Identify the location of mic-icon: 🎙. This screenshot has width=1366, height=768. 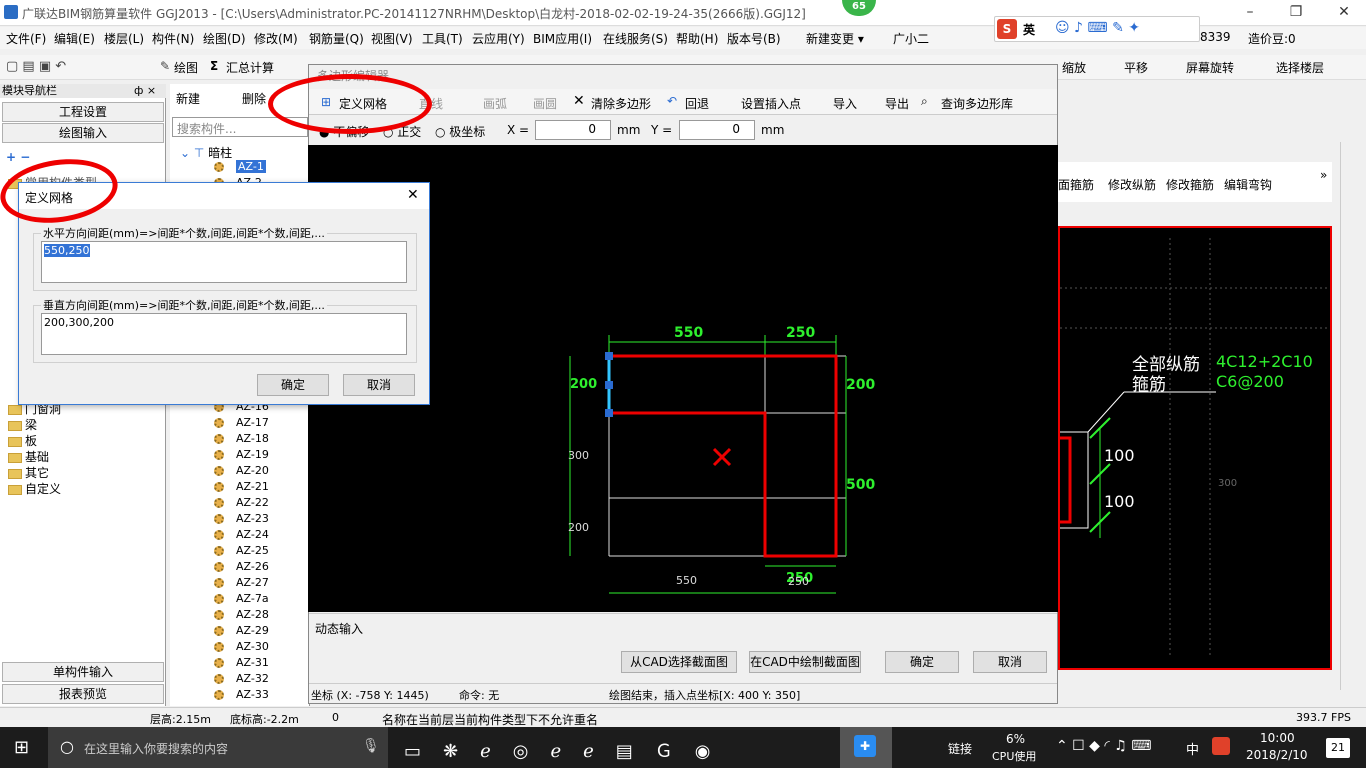
(371, 746).